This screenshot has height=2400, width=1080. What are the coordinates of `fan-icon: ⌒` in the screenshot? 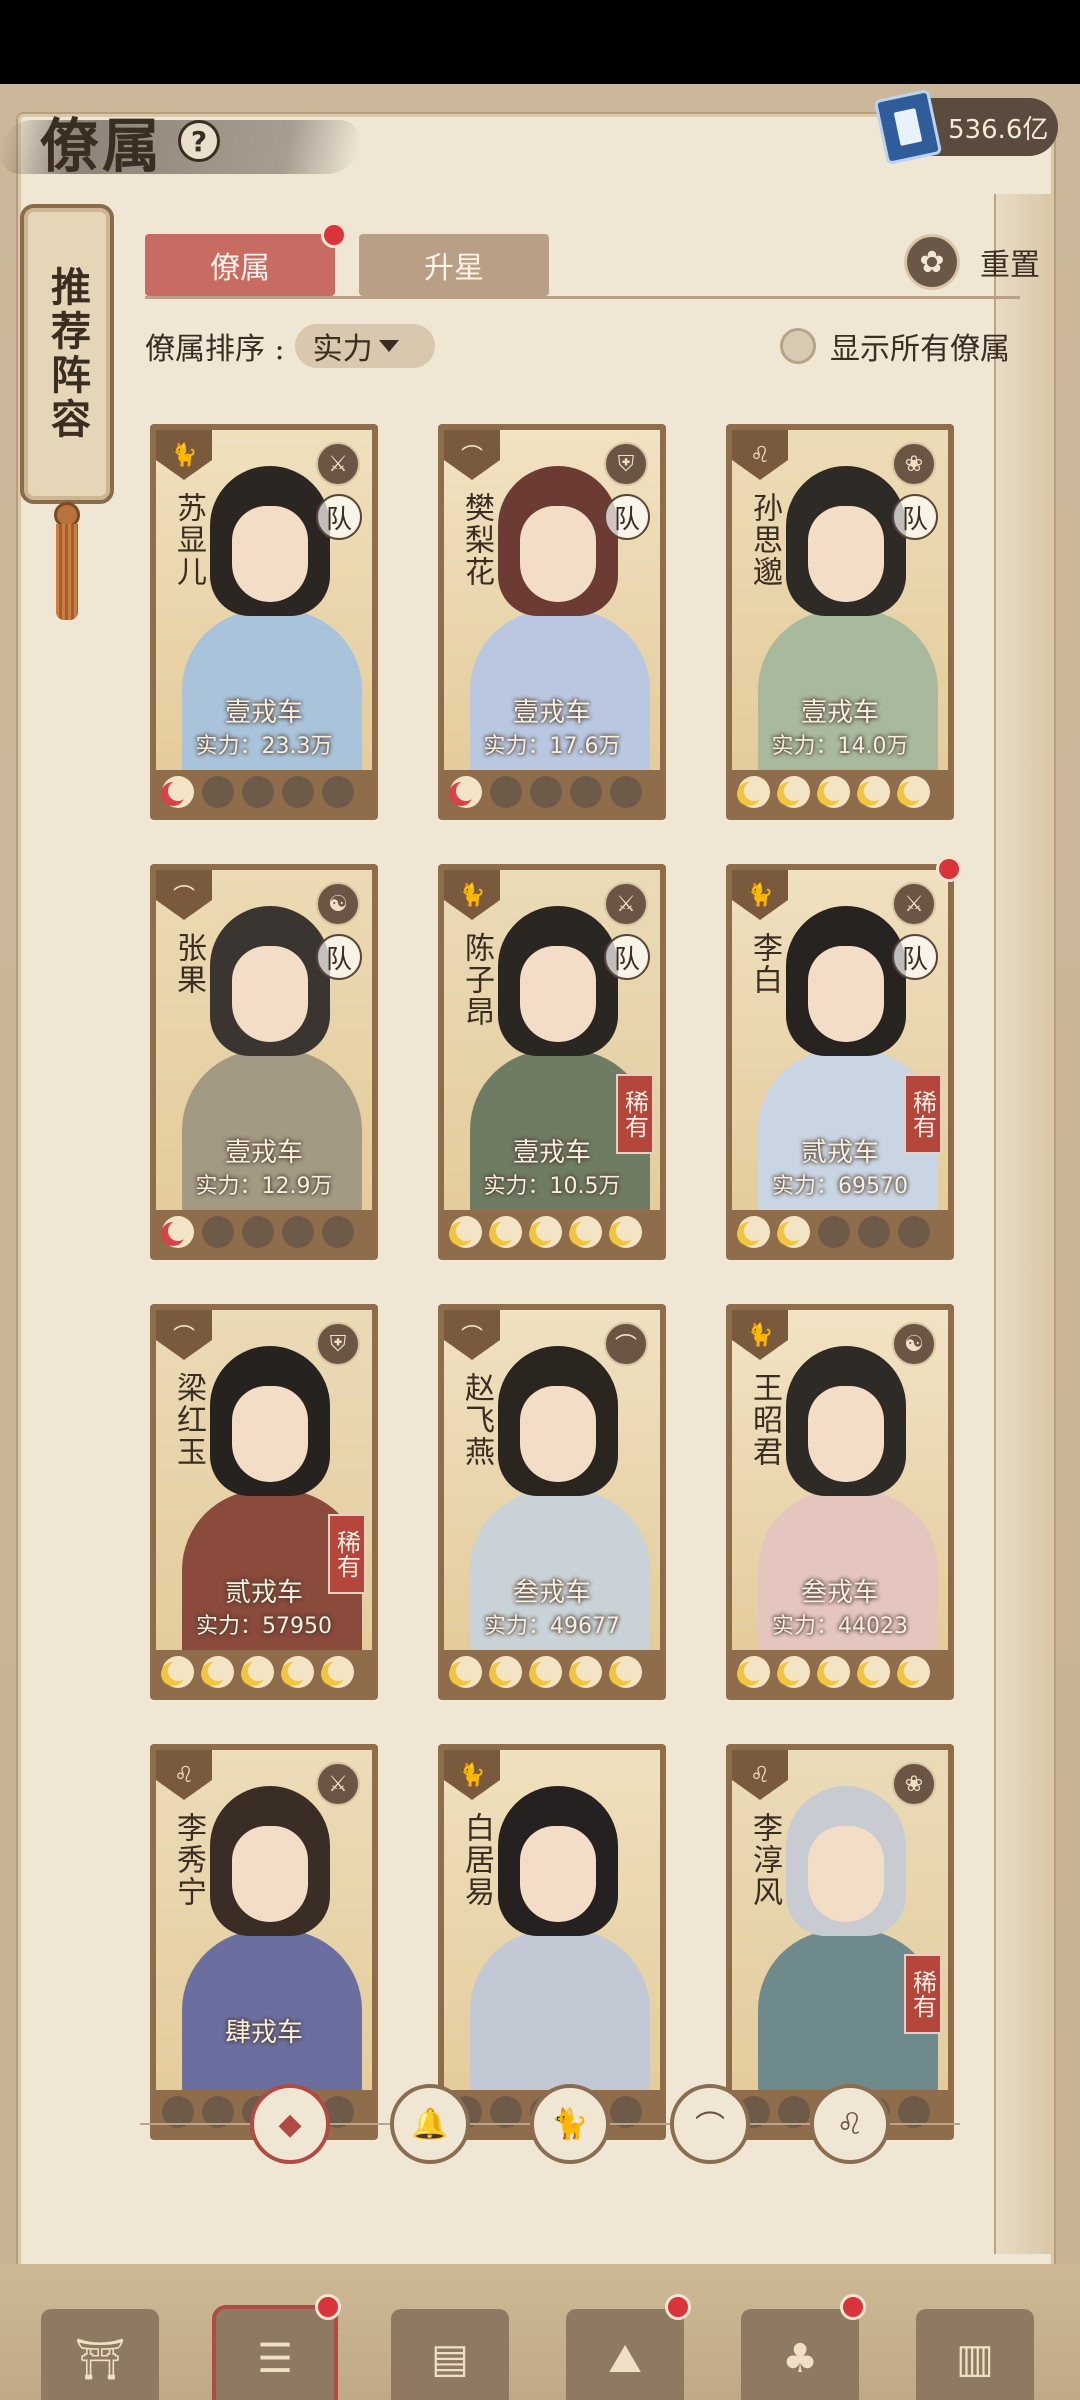 It's located at (626, 1344).